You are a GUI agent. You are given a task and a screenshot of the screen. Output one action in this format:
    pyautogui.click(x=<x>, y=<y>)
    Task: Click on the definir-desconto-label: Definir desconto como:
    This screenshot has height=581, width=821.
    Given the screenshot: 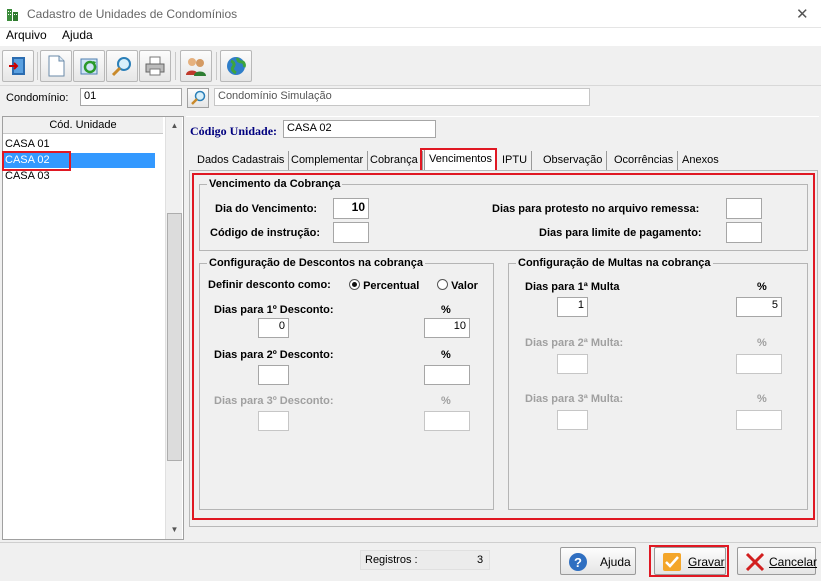 What is the action you would take?
    pyautogui.click(x=269, y=285)
    